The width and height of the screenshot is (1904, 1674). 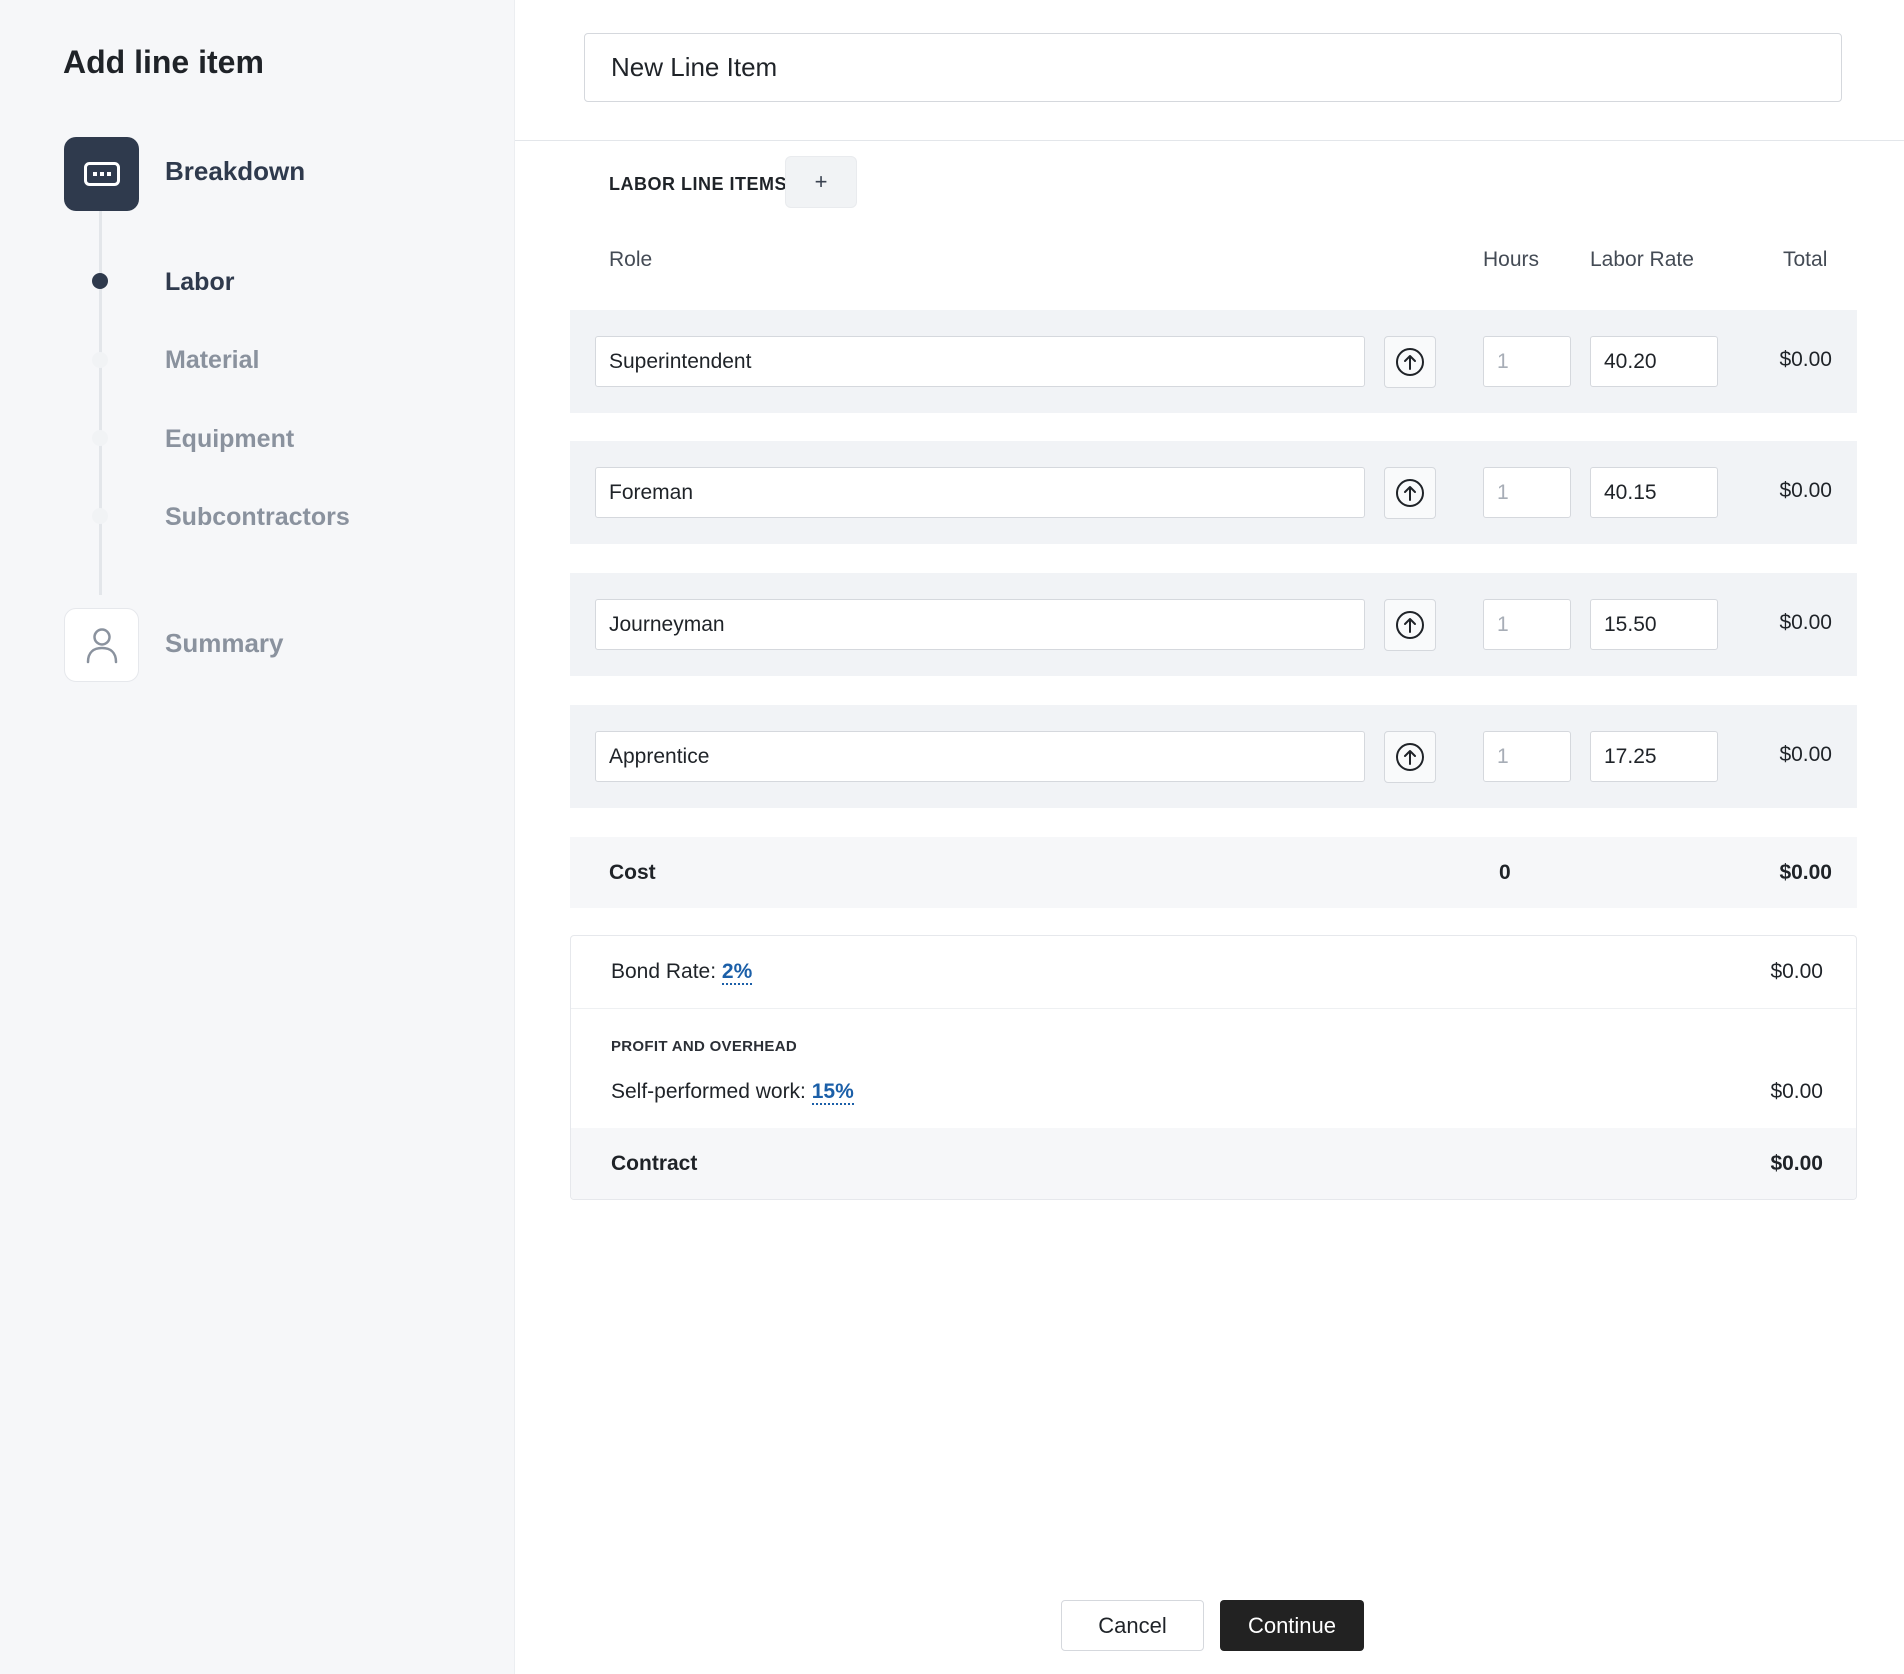 I want to click on line-item-name-input, so click(x=1213, y=67).